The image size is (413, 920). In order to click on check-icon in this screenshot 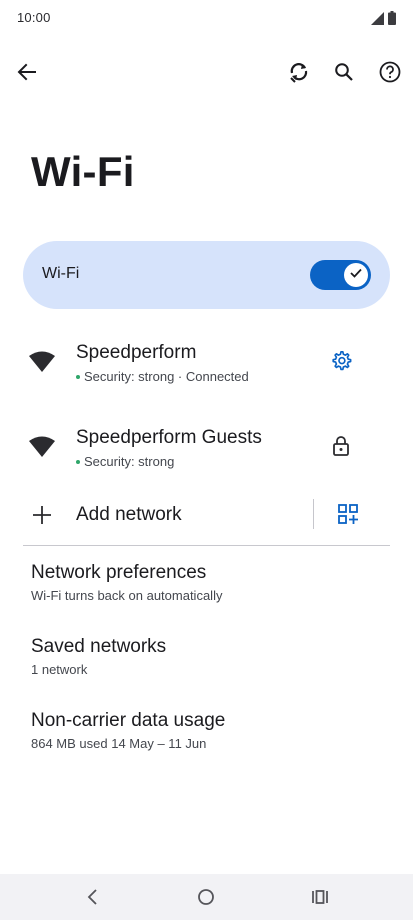, I will do `click(356, 275)`.